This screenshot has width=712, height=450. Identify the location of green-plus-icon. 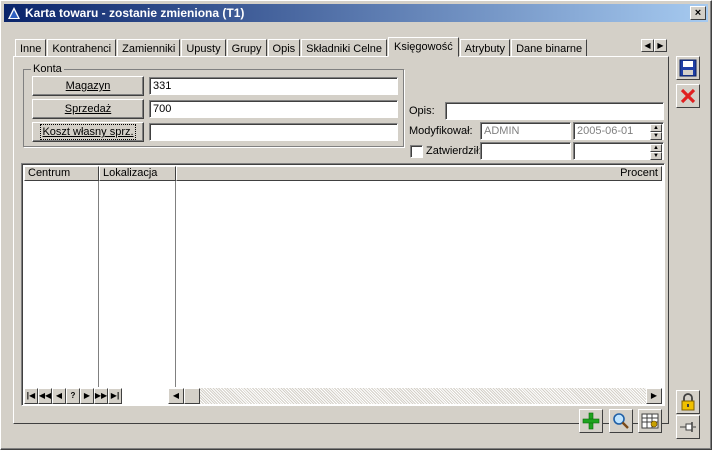
(591, 421).